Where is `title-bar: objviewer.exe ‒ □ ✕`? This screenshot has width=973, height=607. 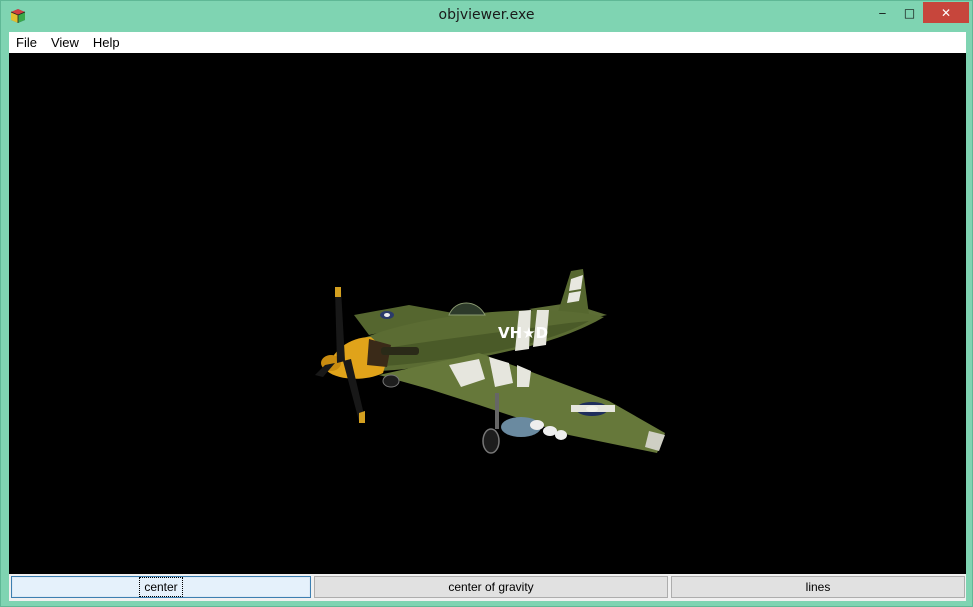
title-bar: objviewer.exe ‒ □ ✕ is located at coordinates (486, 16).